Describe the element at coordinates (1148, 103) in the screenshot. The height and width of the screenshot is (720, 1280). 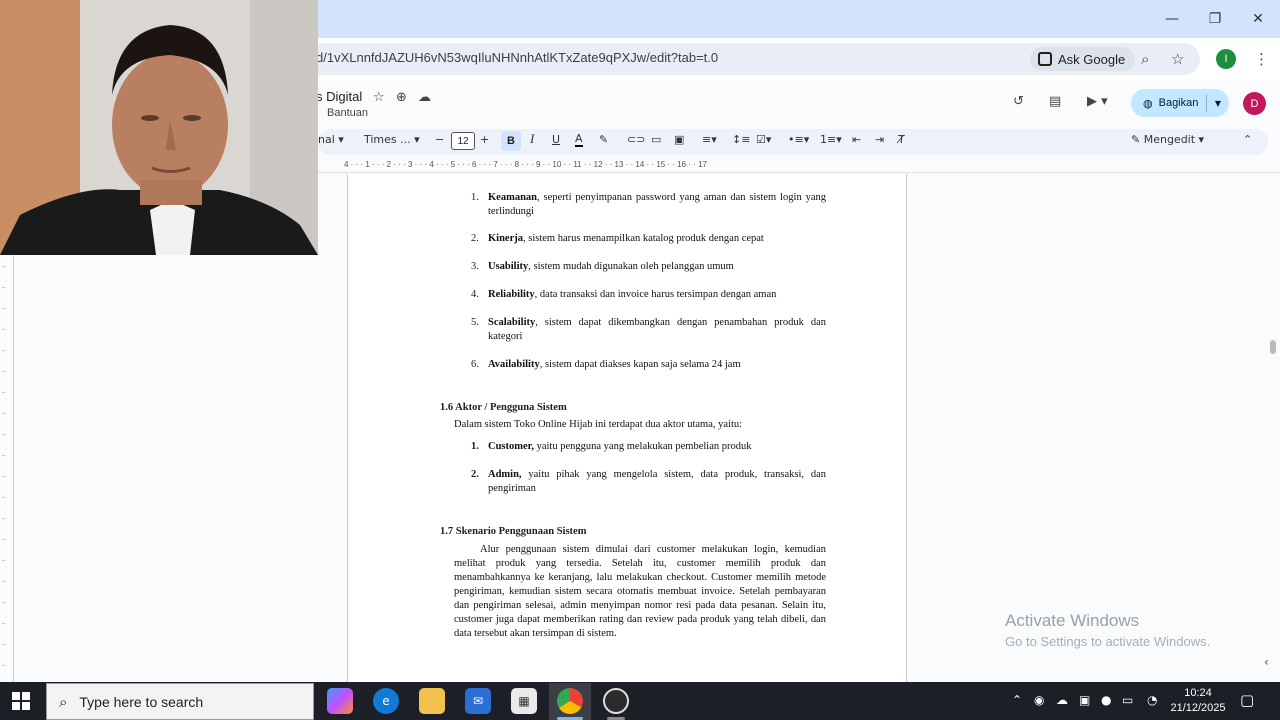
I see `globe-icon: ◍` at that location.